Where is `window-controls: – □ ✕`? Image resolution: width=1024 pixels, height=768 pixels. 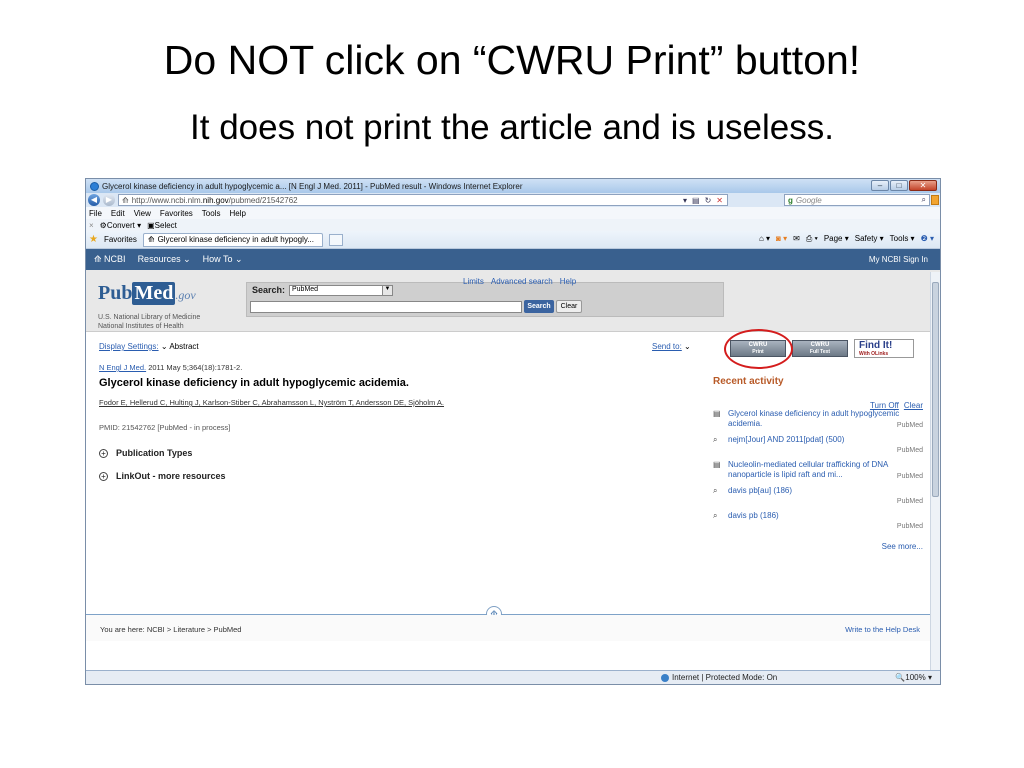
window-controls: – □ ✕ is located at coordinates (904, 185).